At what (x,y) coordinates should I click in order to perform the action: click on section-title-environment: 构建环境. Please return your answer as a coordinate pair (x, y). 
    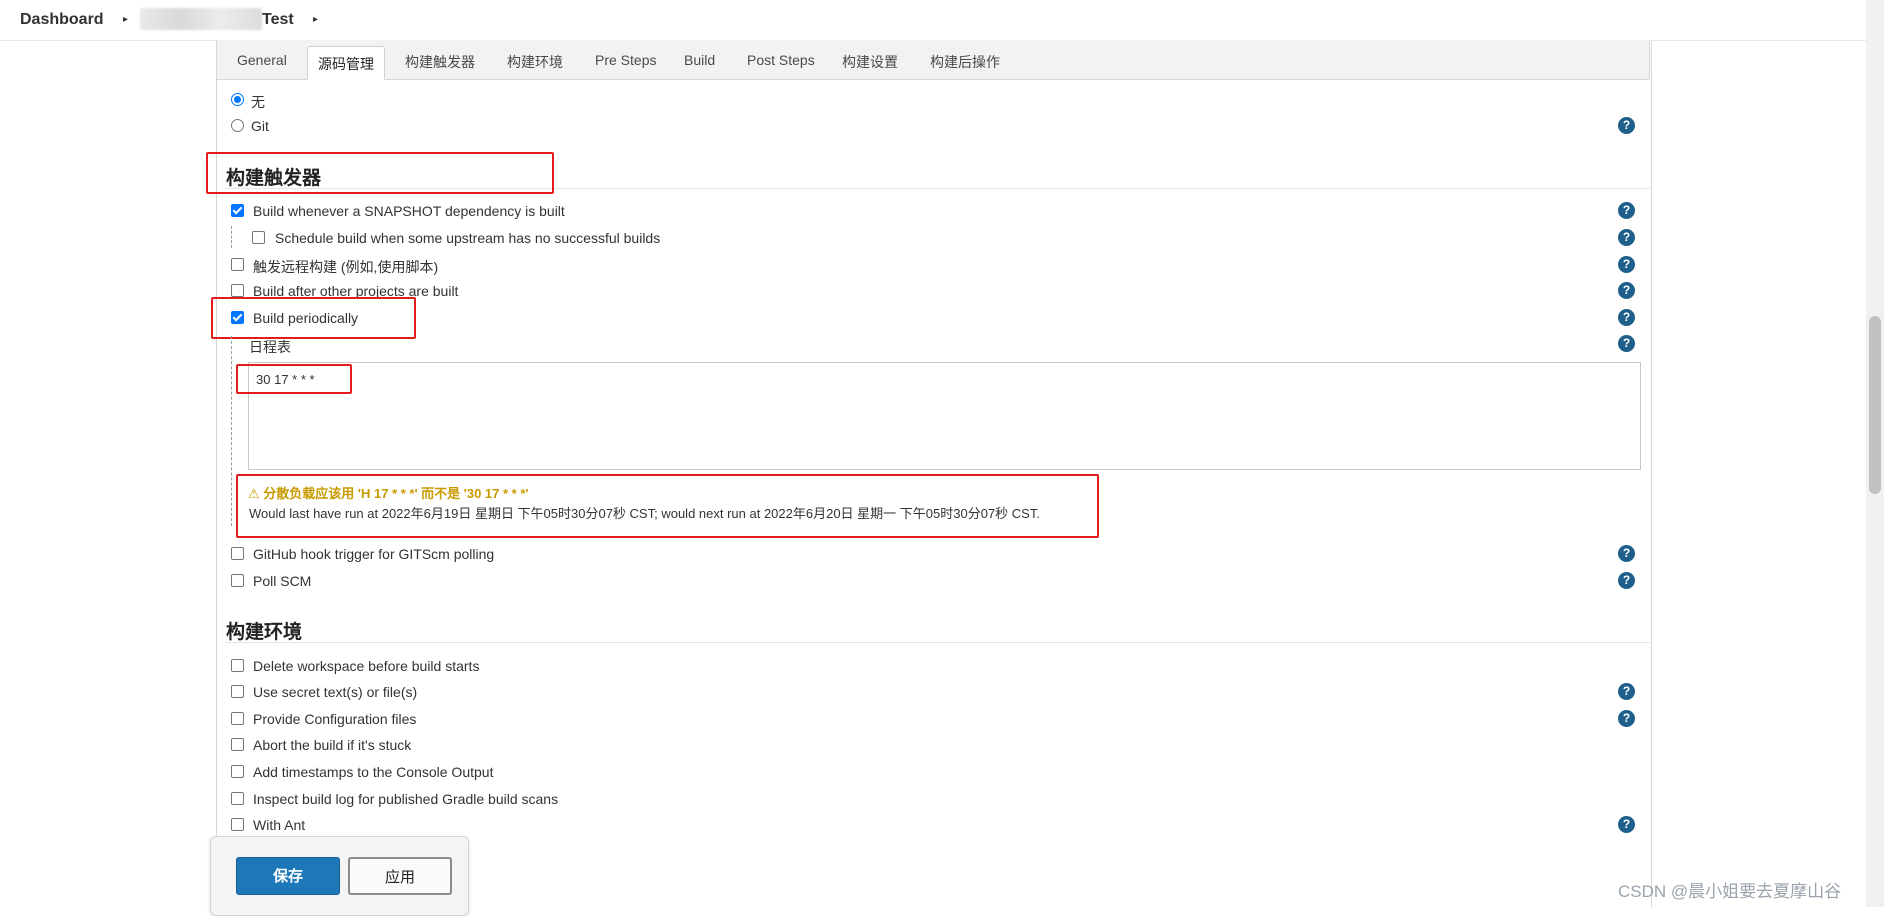
    Looking at the image, I should click on (264, 632).